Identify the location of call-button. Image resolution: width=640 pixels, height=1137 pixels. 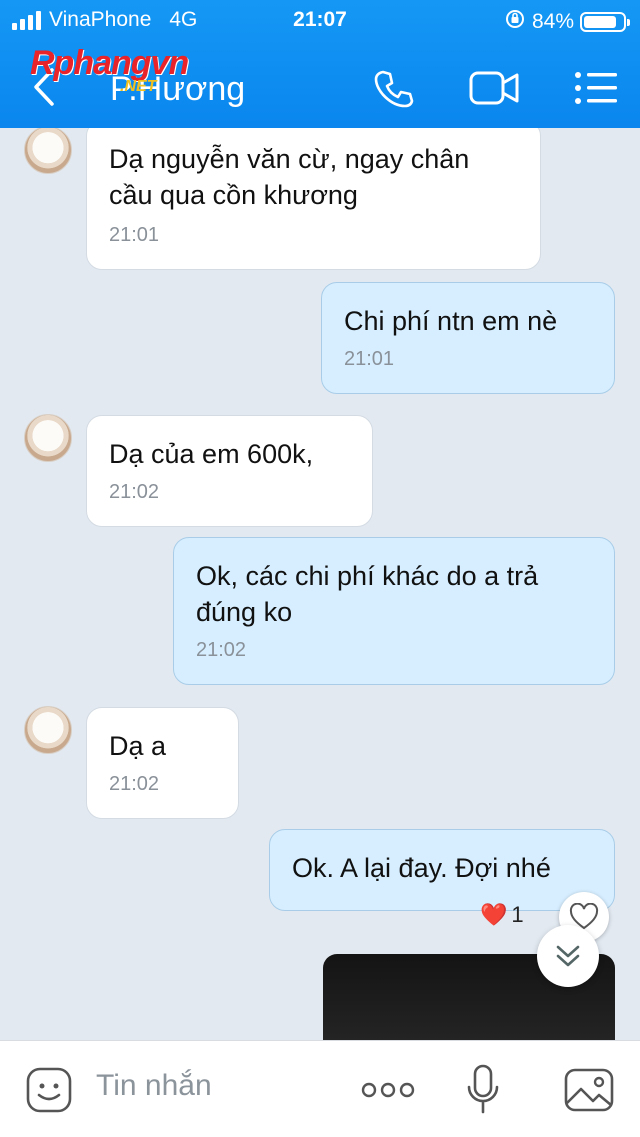
(394, 88).